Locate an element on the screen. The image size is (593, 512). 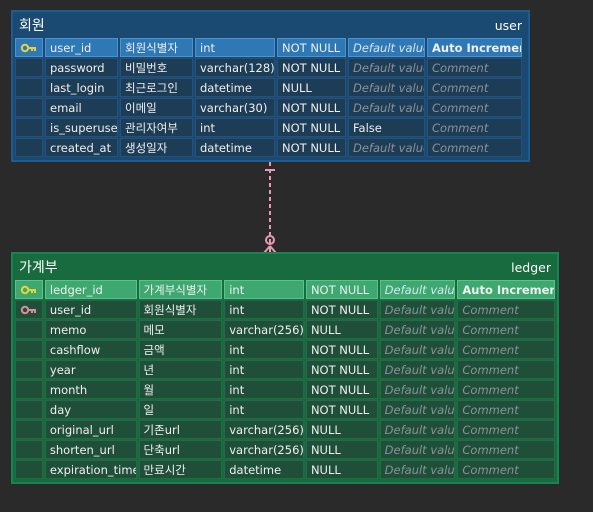
user-row-is_superuser: is_superuser 관리자여부 int NOT NULL False Comment is located at coordinates (270, 128).